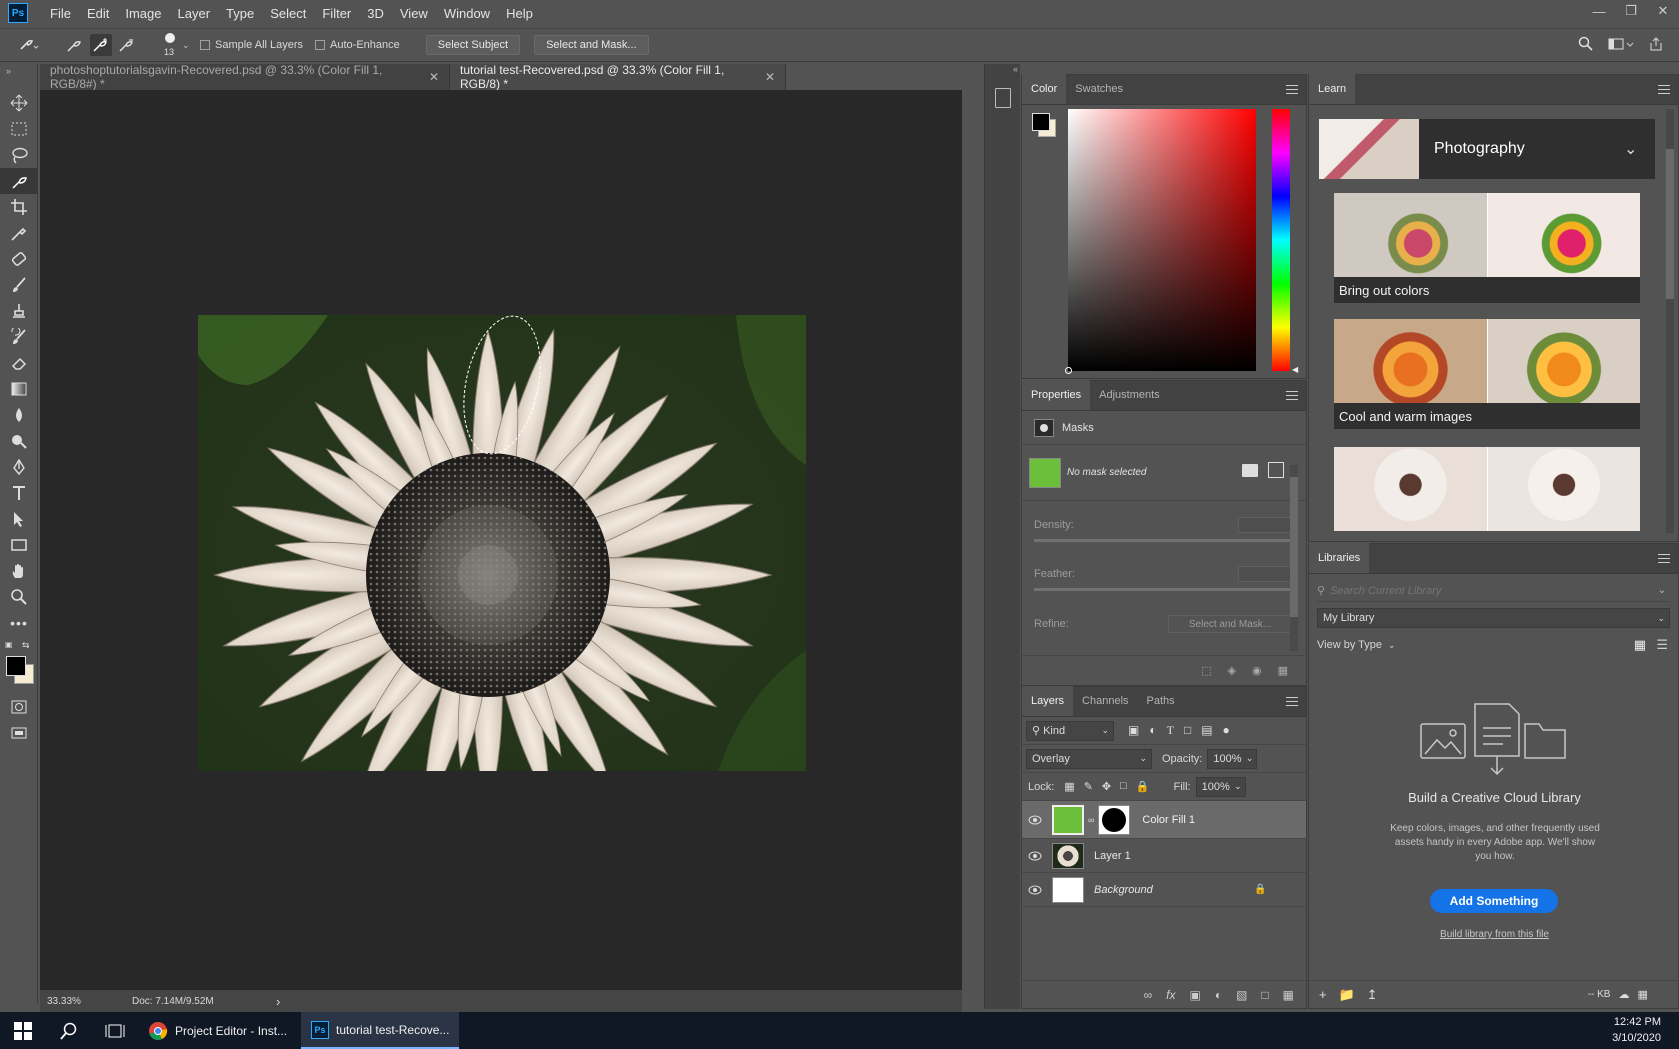 The width and height of the screenshot is (1679, 1049). Describe the element at coordinates (1226, 730) in the screenshot. I see `filter-toggle-icon: ●` at that location.